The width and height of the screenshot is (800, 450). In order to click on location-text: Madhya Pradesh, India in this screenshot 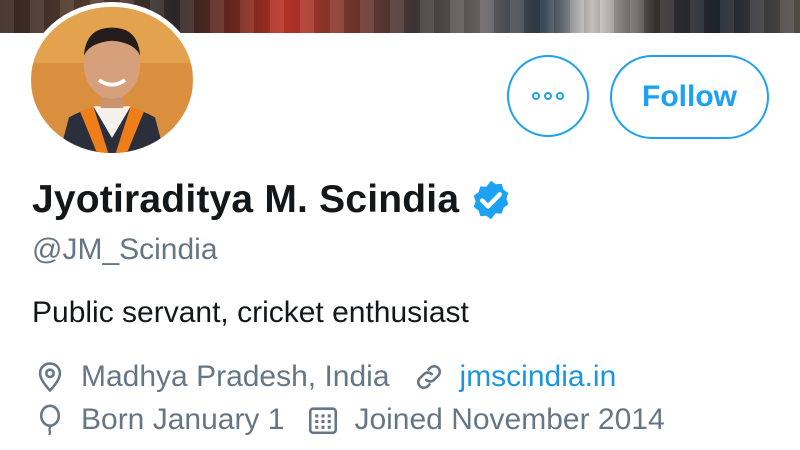, I will do `click(235, 376)`.